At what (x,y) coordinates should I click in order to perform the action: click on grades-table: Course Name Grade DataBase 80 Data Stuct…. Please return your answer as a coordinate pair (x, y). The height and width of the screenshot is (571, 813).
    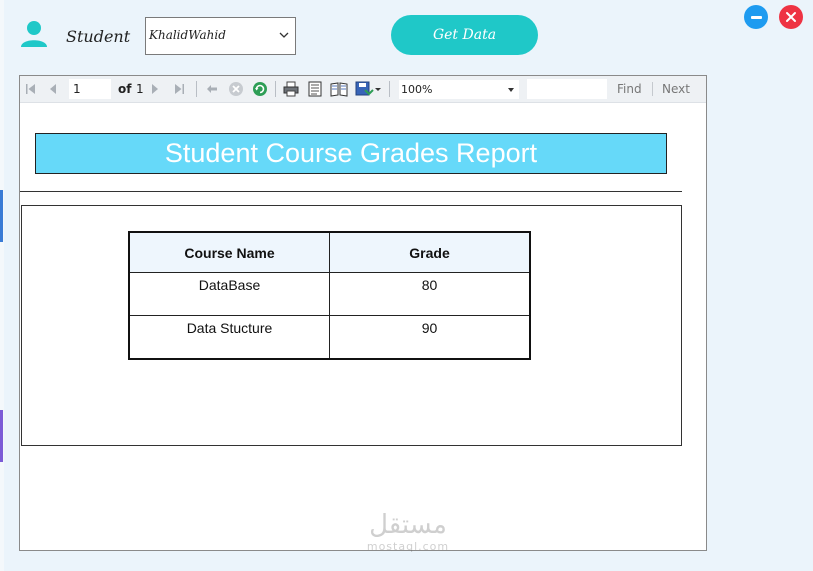
    Looking at the image, I should click on (329, 295).